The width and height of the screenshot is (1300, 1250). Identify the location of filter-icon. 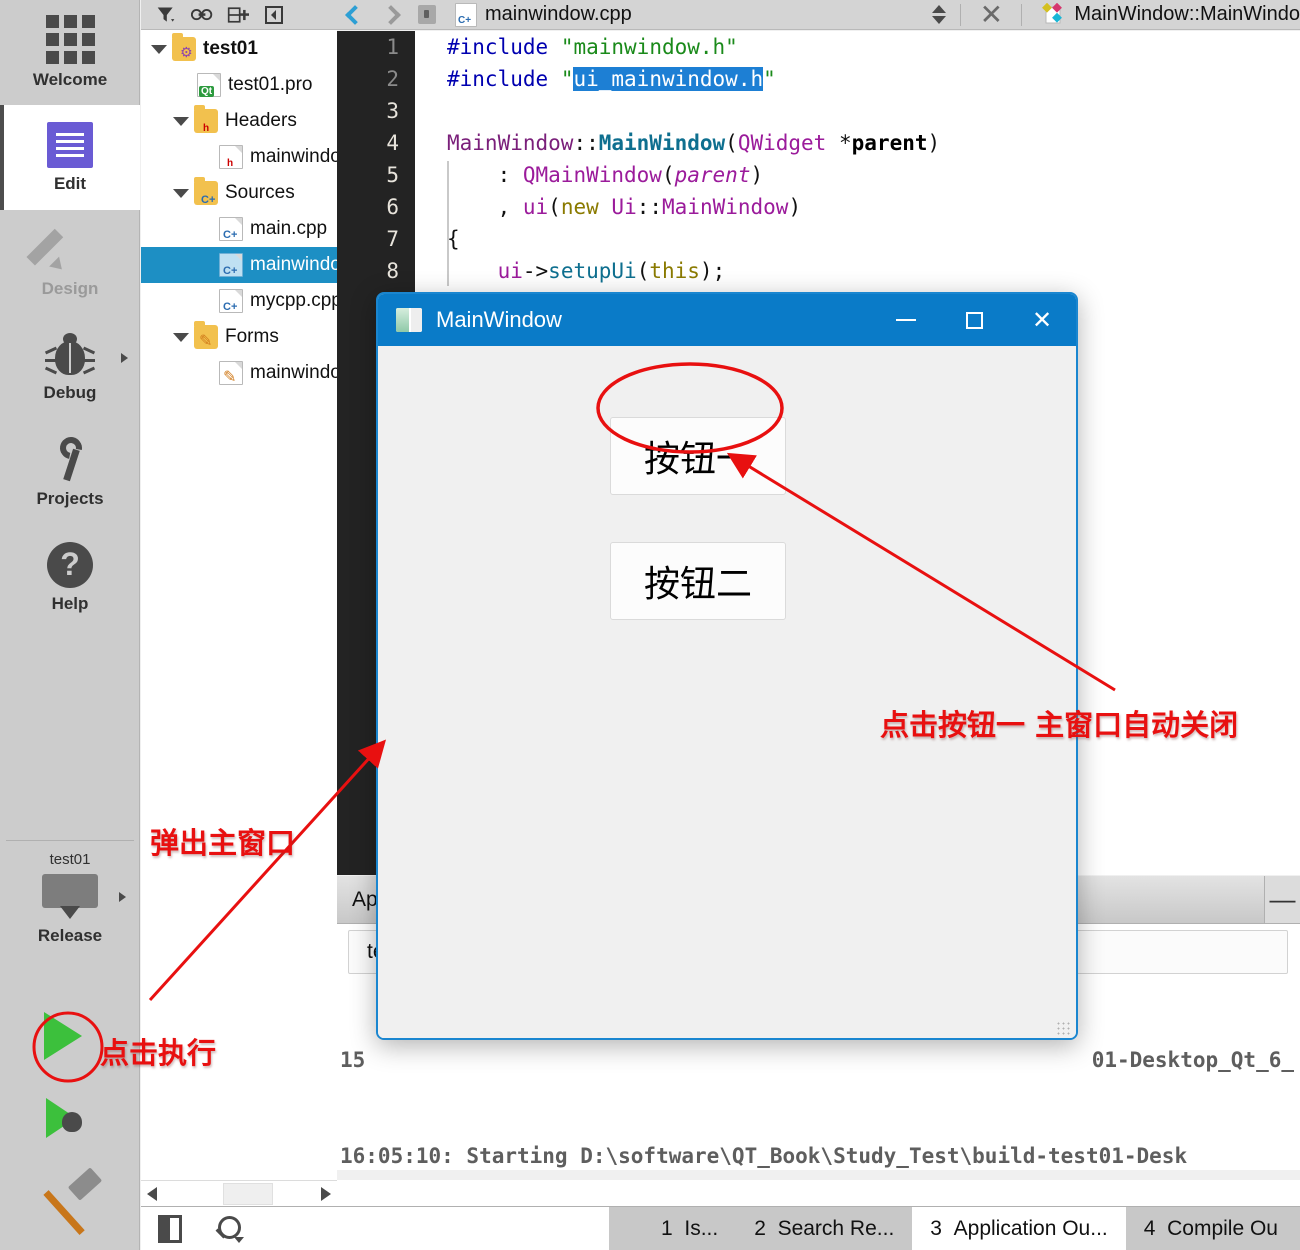
(166, 15).